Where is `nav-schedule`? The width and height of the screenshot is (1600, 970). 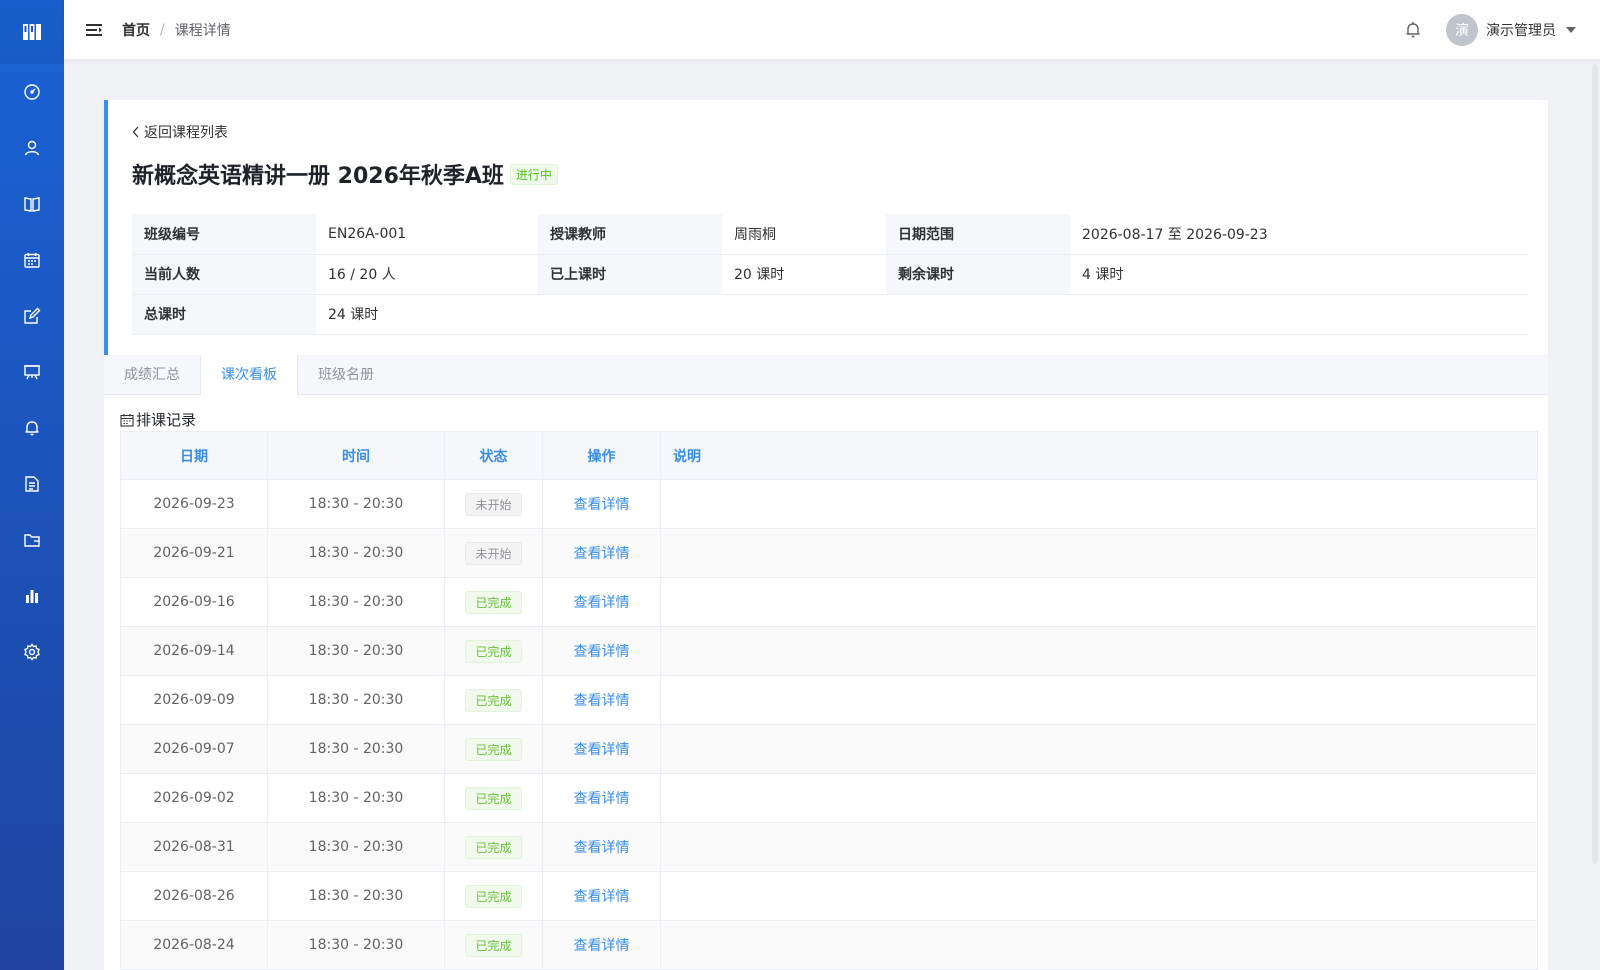
nav-schedule is located at coordinates (32, 260).